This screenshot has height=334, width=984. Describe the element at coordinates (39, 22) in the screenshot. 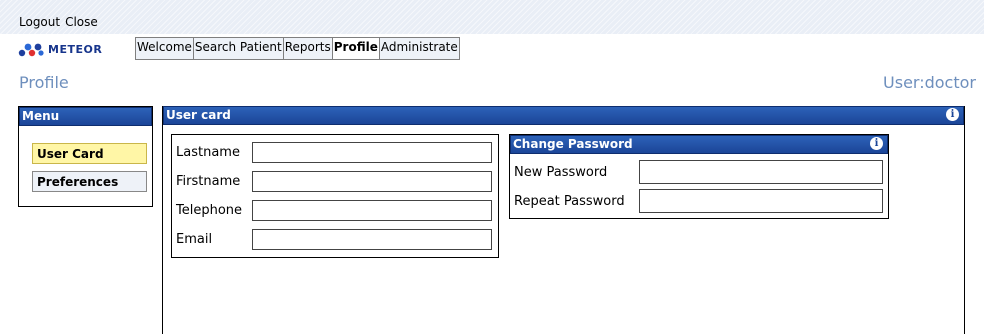

I see `logout-link: Logout` at that location.